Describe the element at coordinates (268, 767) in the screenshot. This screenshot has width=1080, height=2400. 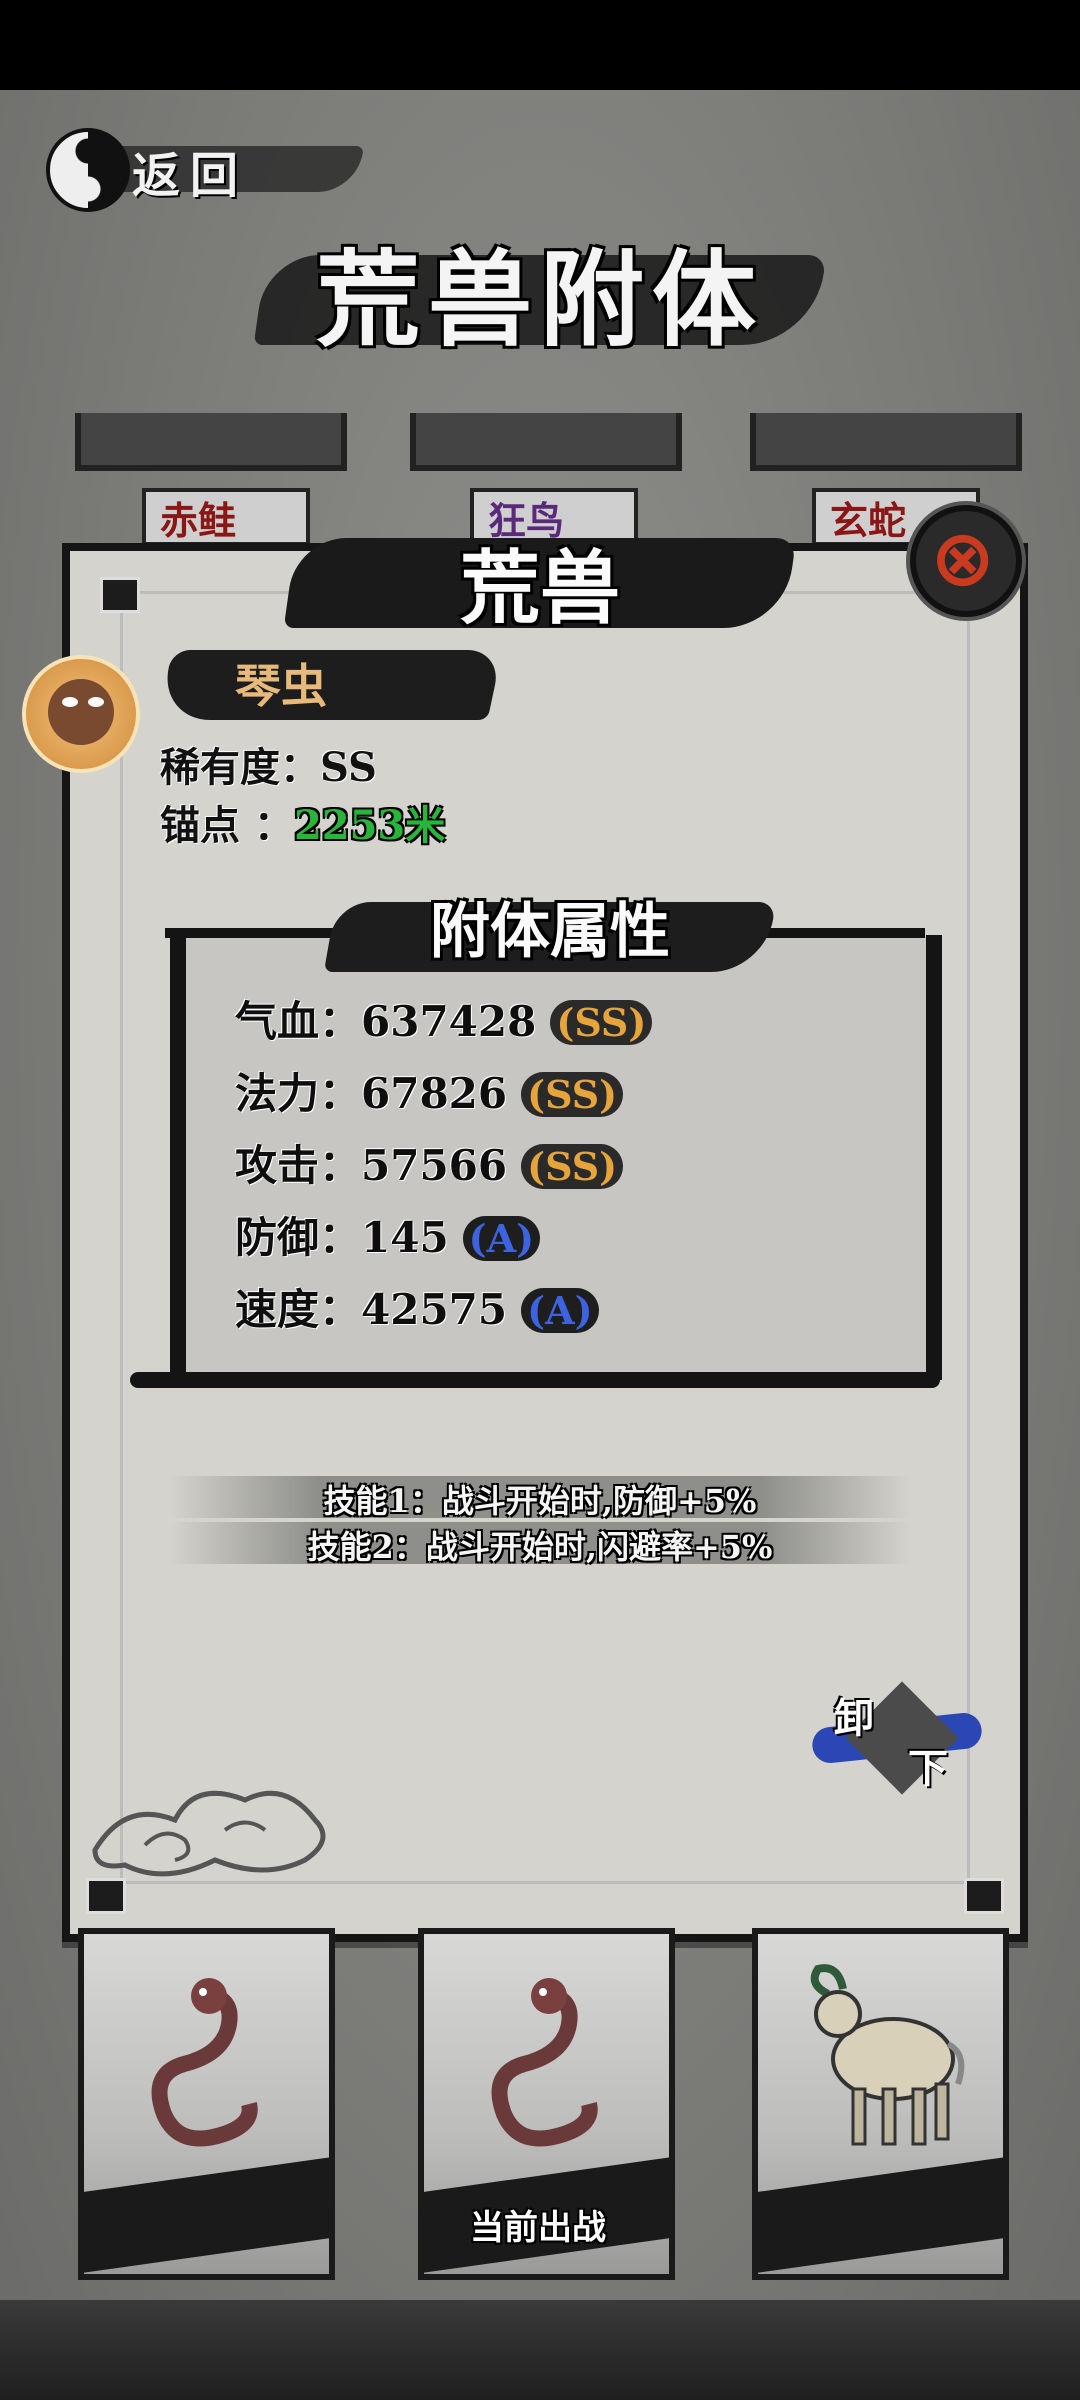
I see `rarity-text: 稀有度：SS` at that location.